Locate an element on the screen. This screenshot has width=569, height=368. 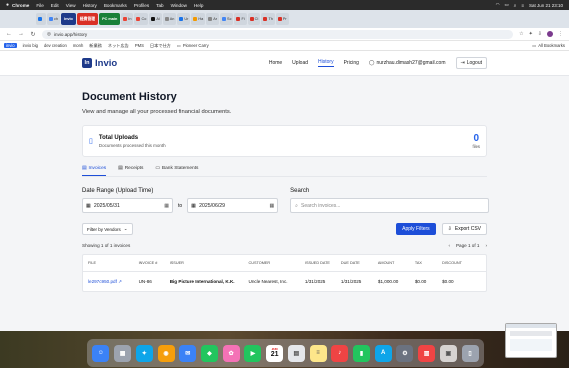
file-link: le297c950.pdf ↗ is located at coordinates (113, 282).